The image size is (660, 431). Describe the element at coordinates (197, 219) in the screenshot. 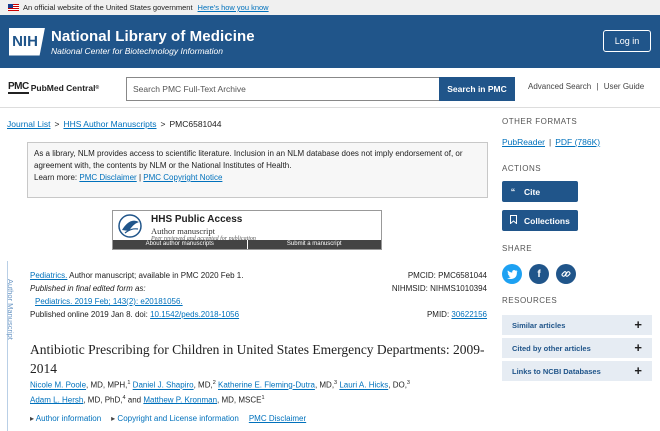

I see `hhs-title: HHS Public Access` at that location.